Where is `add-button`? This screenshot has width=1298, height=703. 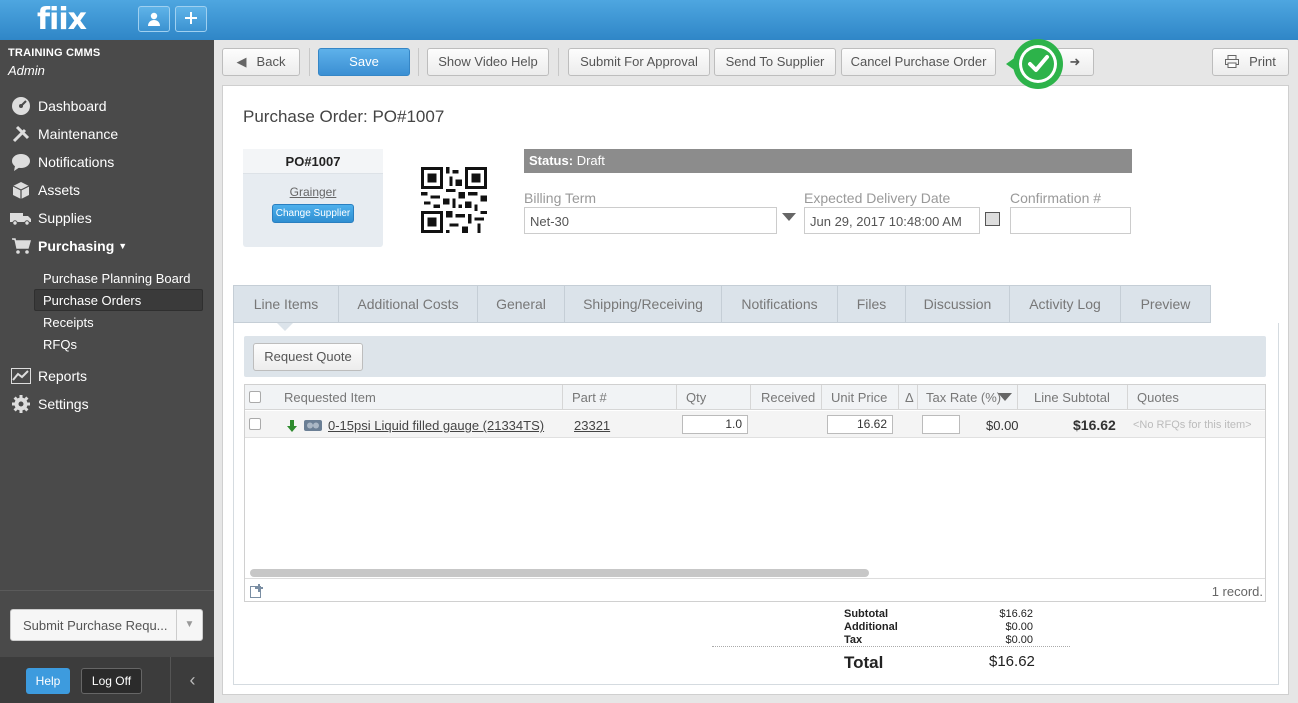
add-button is located at coordinates (191, 19).